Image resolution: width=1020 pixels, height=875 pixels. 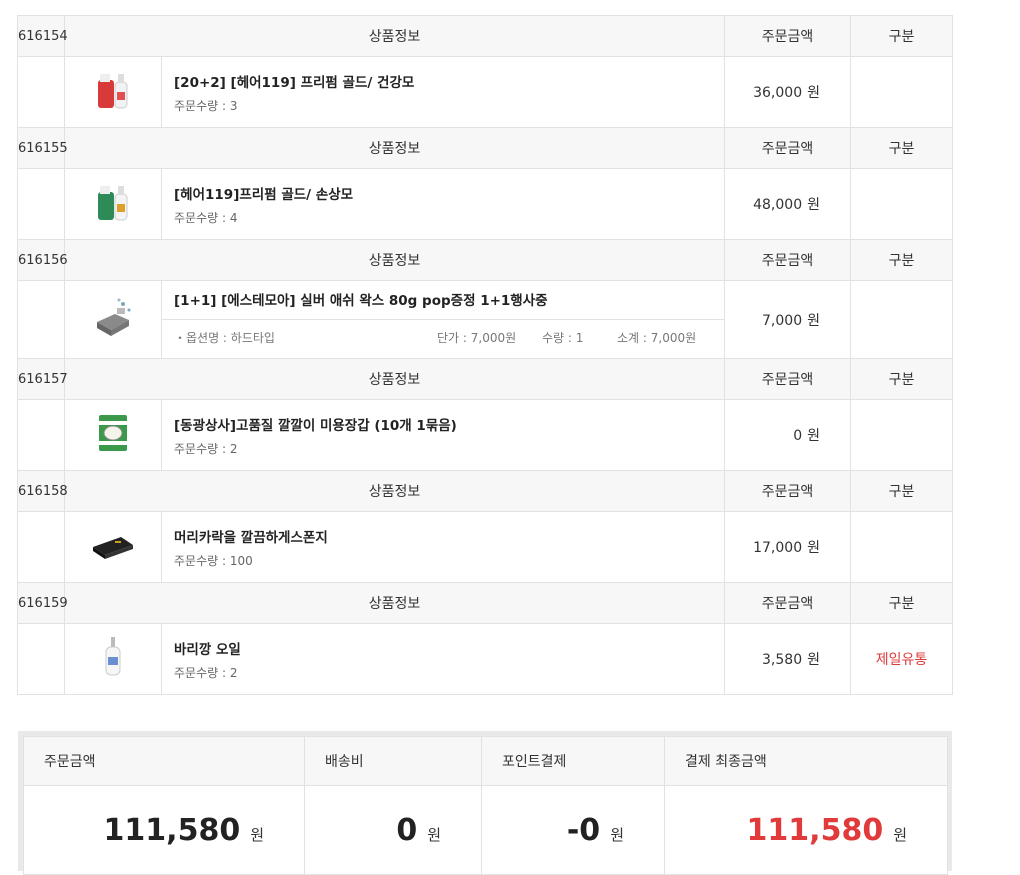 What do you see at coordinates (213, 560) in the screenshot?
I see `order-quantity: 주문수량 : 100` at bounding box center [213, 560].